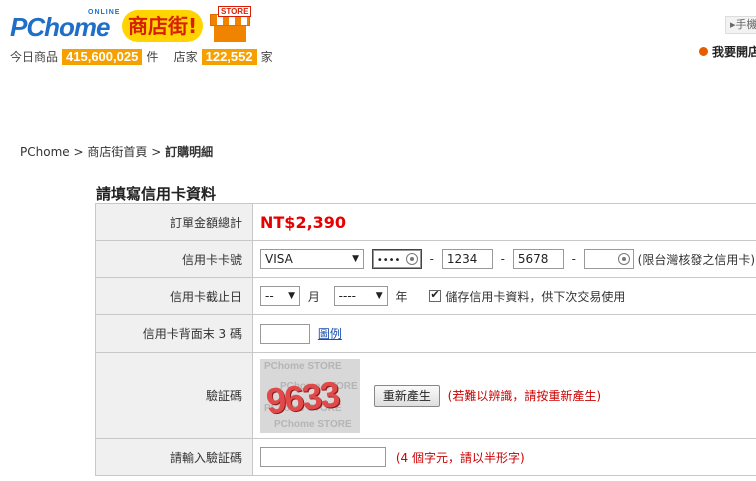 The image size is (756, 481). Describe the element at coordinates (535, 296) in the screenshot. I see `save-card-label: 儲存信用卡資料，供下次交易使用` at that location.